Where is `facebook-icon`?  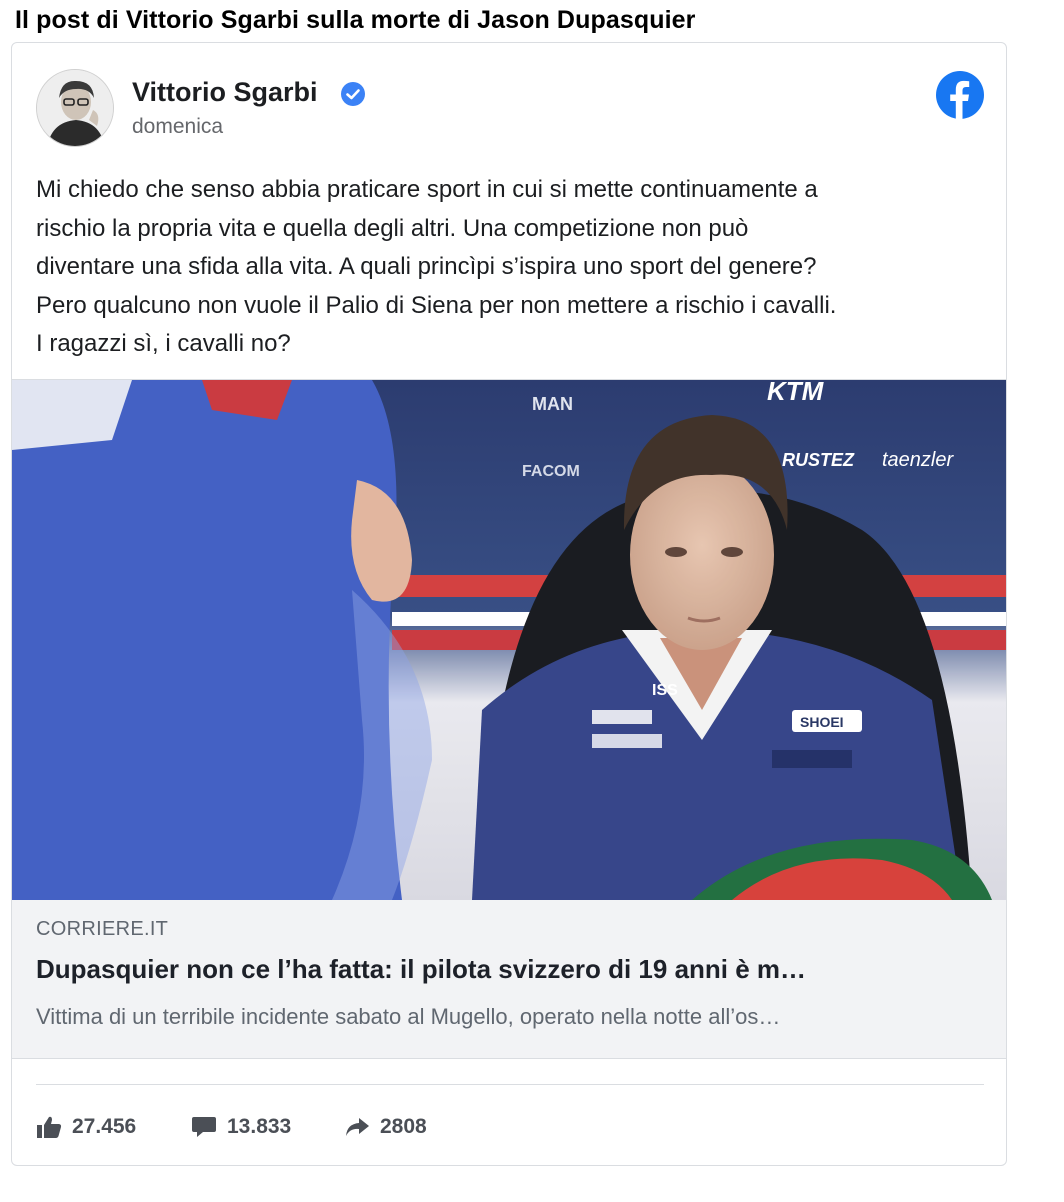 facebook-icon is located at coordinates (960, 95).